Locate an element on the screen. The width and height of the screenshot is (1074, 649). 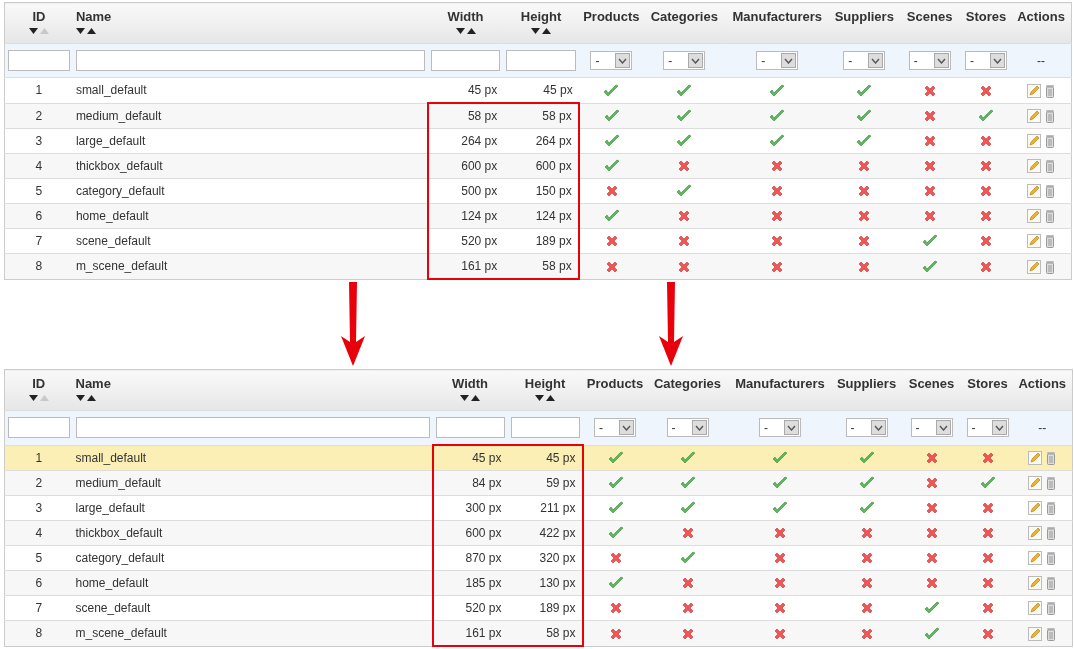
table-cell: 58 px is located at coordinates (482, 116).